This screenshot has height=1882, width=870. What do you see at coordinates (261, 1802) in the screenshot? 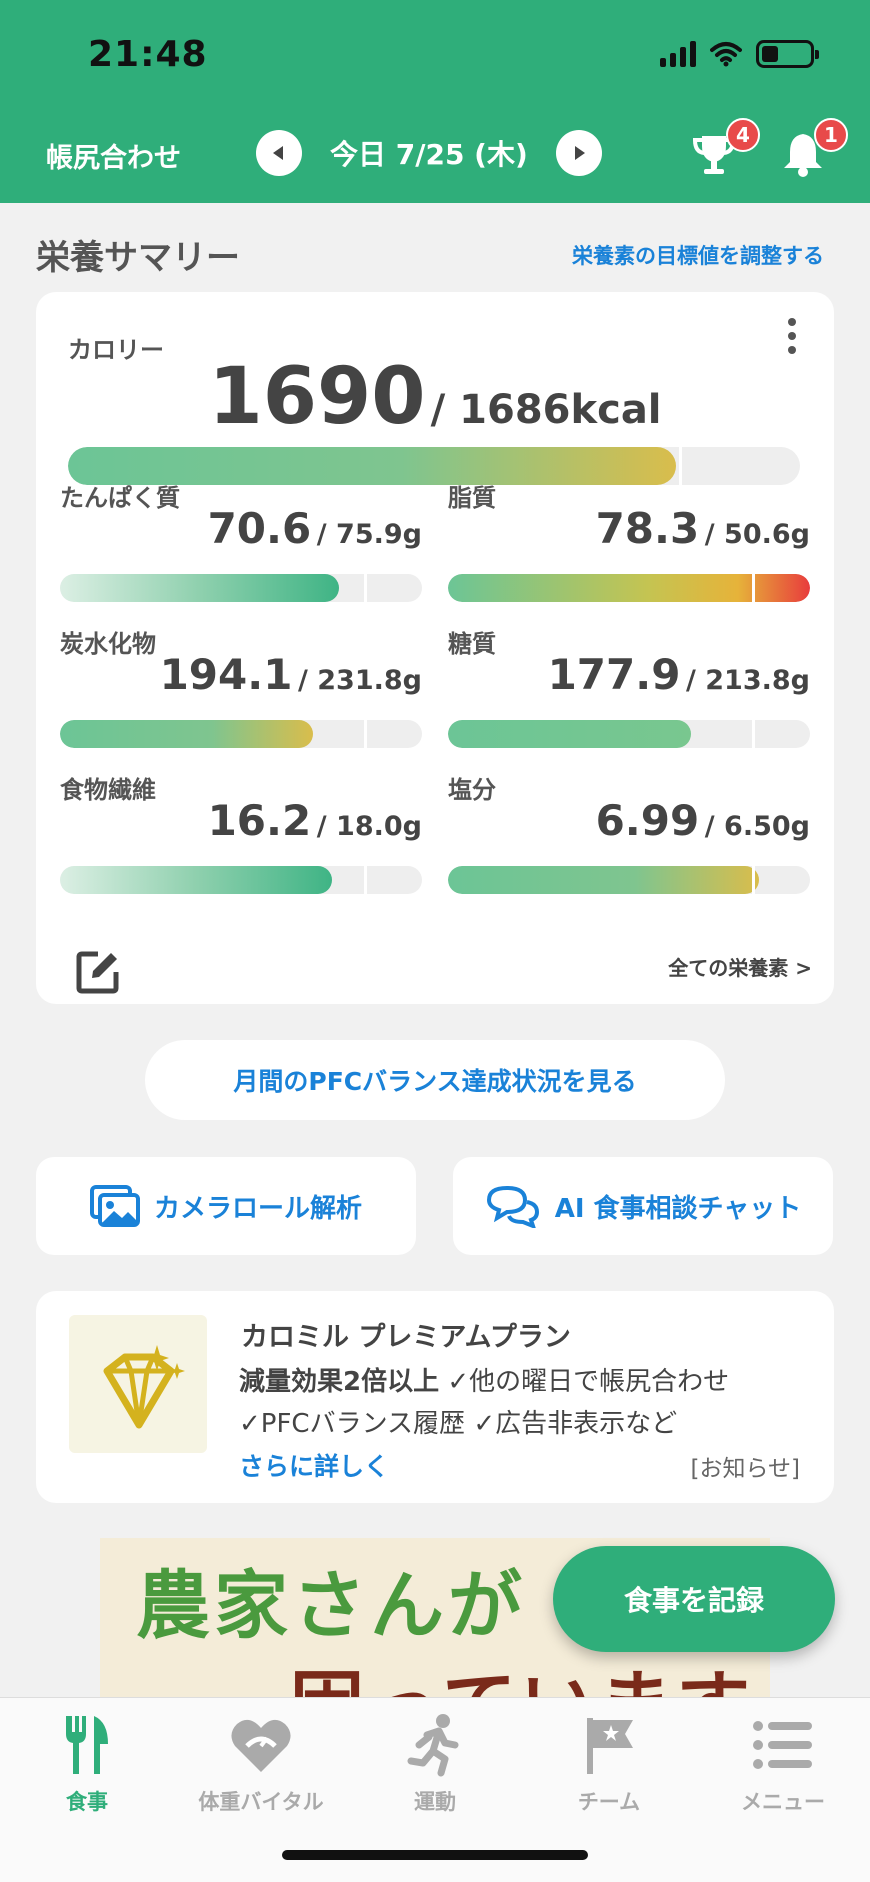
I see `tab-label: 体重バイタル` at bounding box center [261, 1802].